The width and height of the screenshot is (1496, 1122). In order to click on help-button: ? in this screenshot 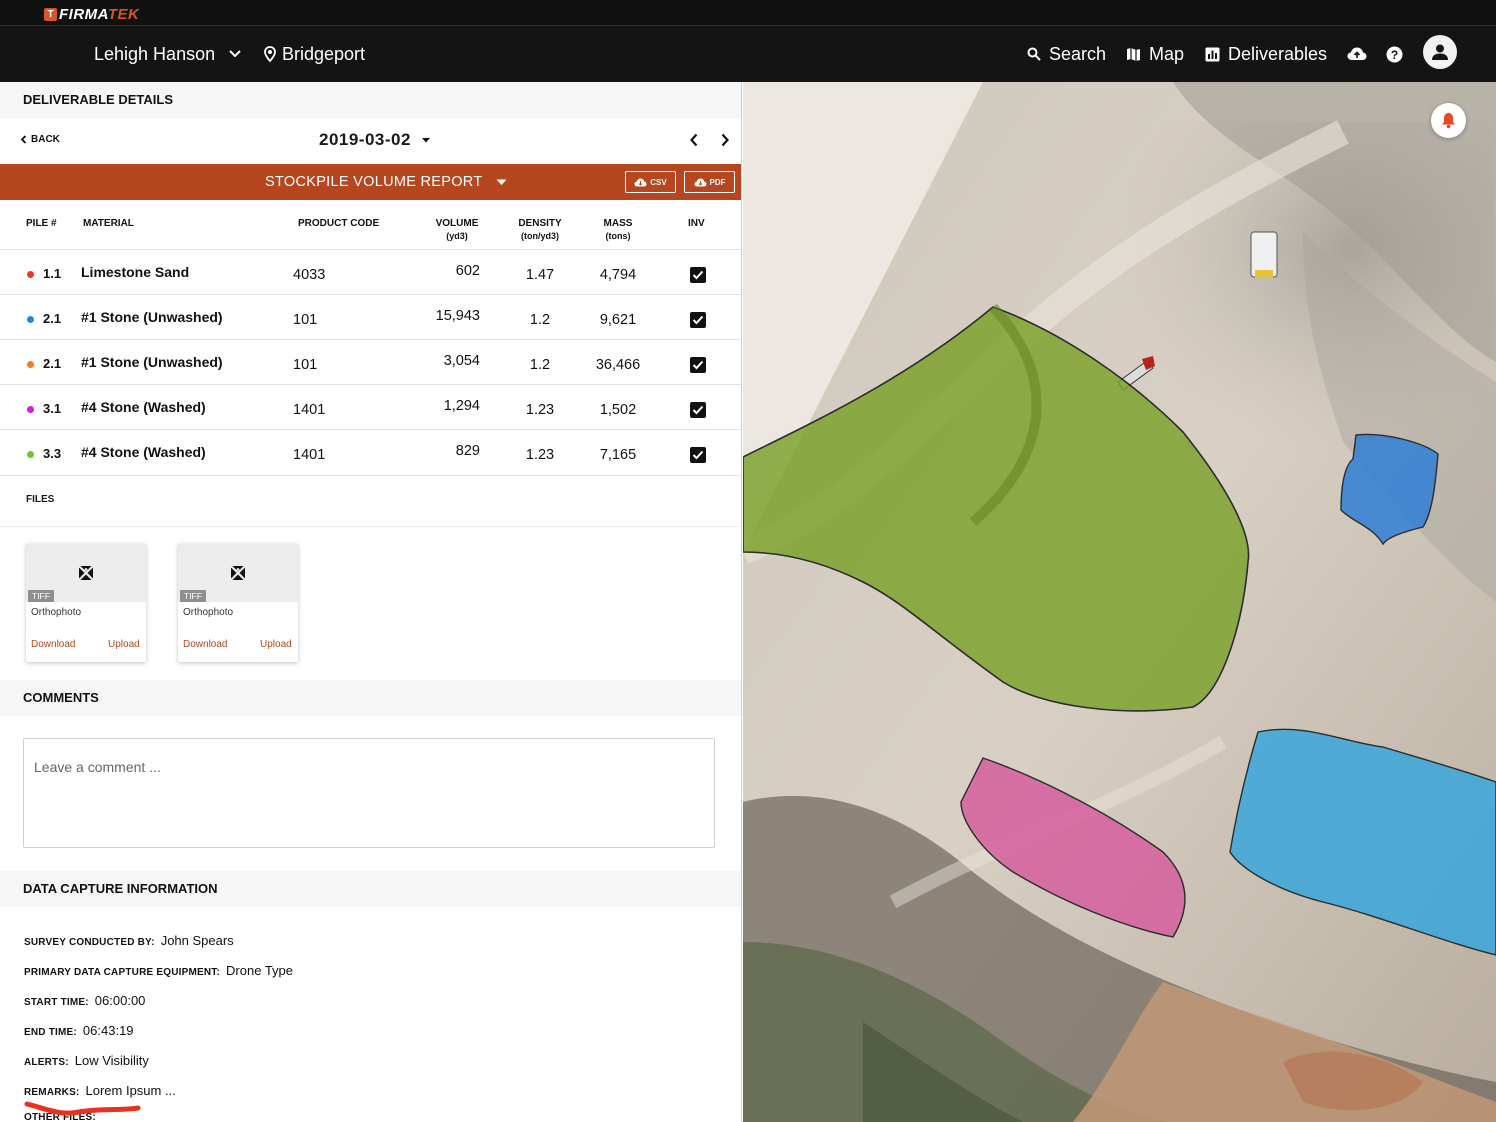, I will do `click(1398, 54)`.